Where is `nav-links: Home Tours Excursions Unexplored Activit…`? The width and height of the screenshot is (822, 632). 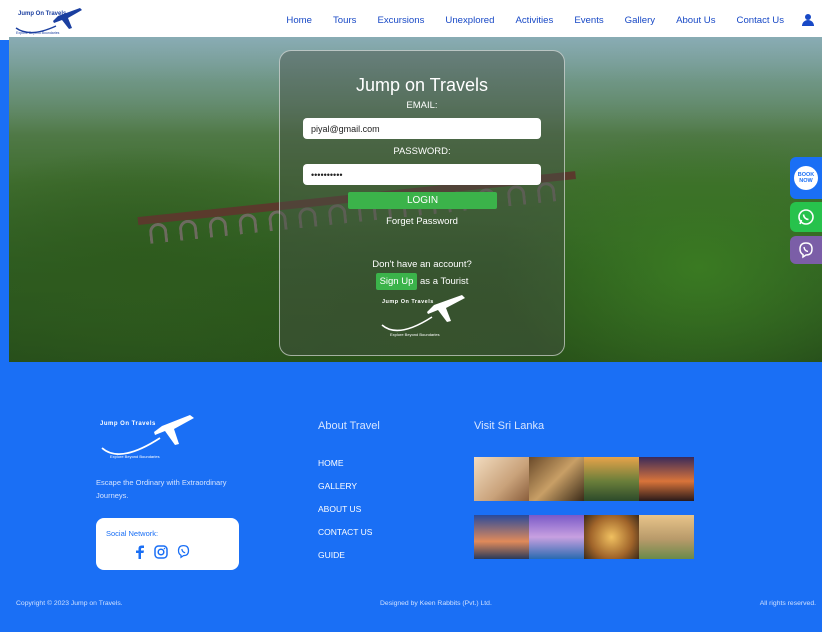 nav-links: Home Tours Excursions Unexplored Activit… is located at coordinates (539, 20).